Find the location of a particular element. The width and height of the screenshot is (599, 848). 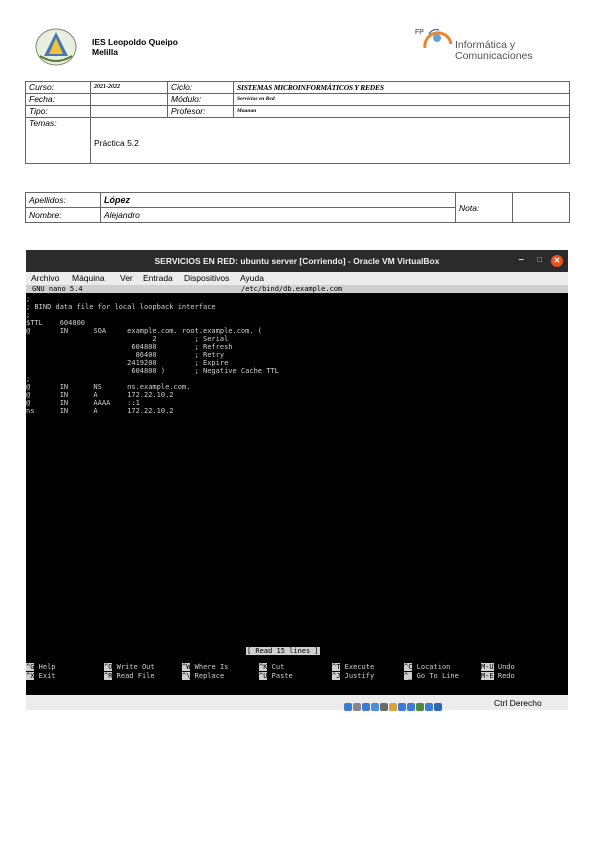

fecha-value is located at coordinates (129, 99).